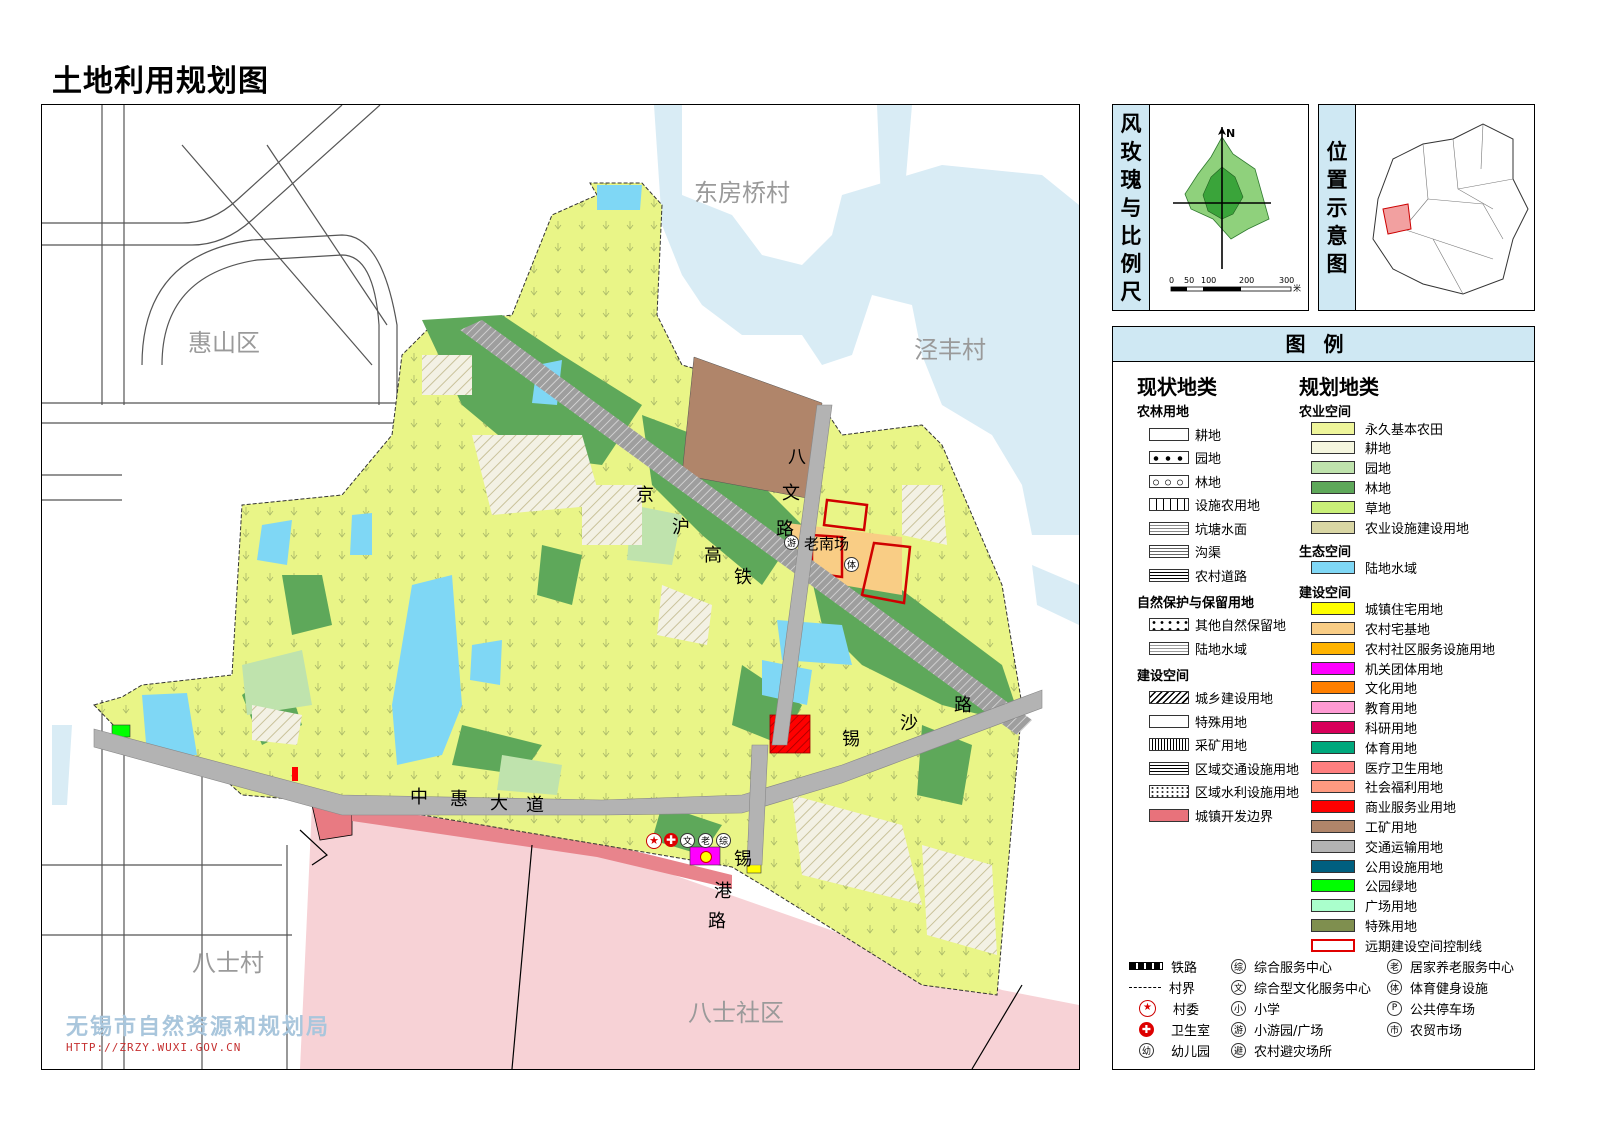  What do you see at coordinates (1224, 792) in the screenshot?
I see `legend-current-item: 区域水利设施用地` at bounding box center [1224, 792].